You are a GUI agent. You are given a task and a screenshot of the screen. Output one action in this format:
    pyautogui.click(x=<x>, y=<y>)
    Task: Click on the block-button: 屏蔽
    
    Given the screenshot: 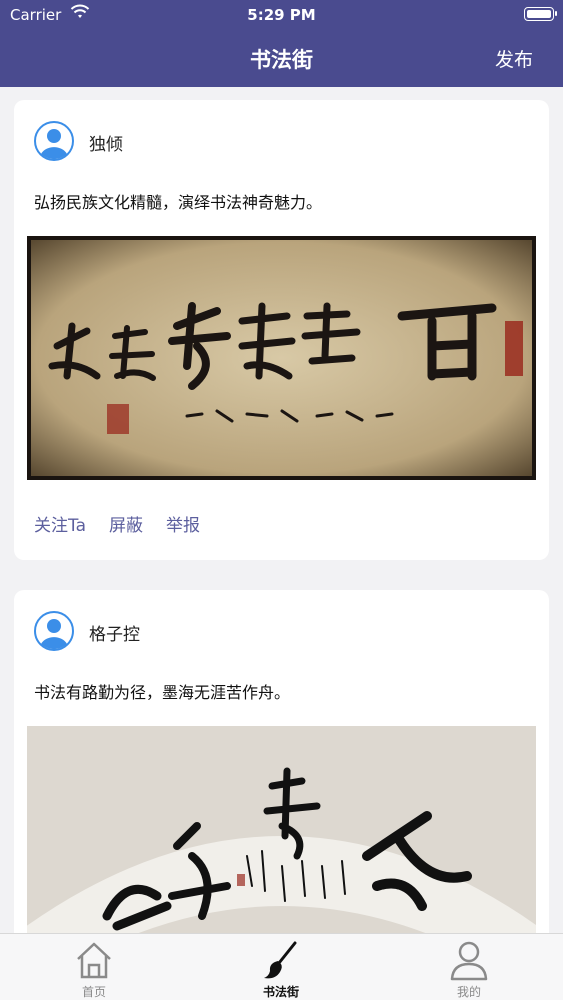 What is the action you would take?
    pyautogui.click(x=126, y=526)
    